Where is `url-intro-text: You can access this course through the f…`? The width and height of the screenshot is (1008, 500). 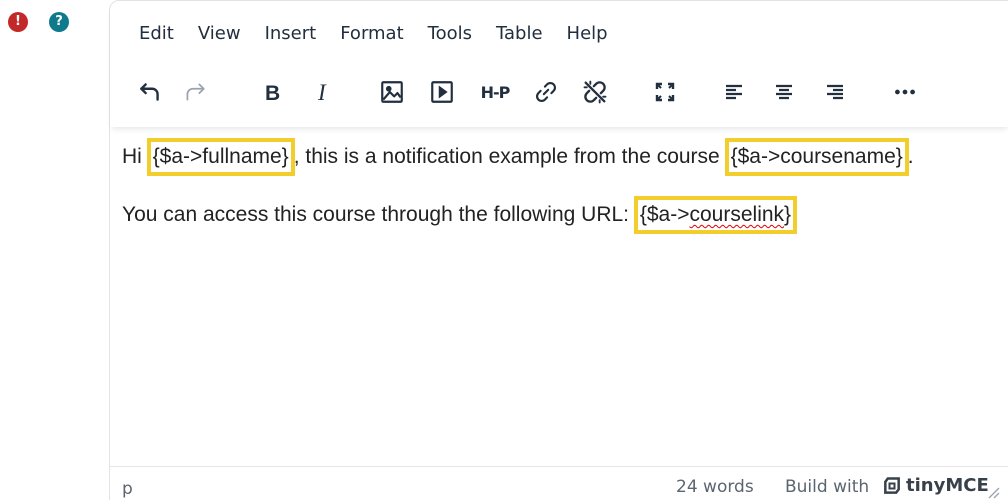
url-intro-text: You can access this course through the f… is located at coordinates (378, 214).